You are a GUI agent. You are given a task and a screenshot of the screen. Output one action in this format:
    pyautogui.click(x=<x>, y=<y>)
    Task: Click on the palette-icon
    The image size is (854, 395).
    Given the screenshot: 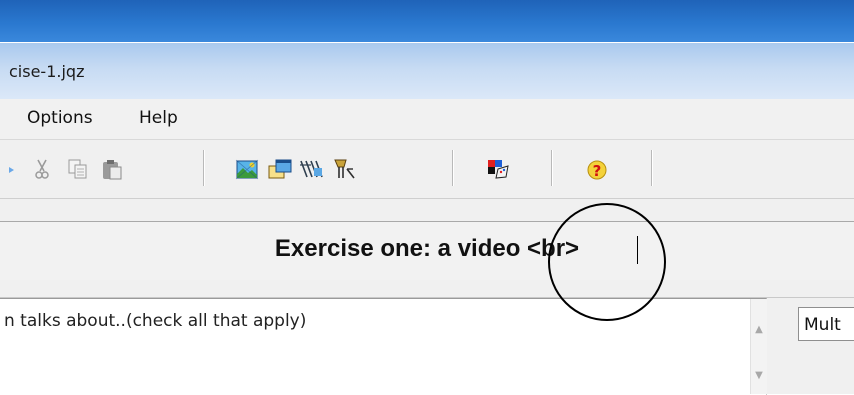 What is the action you would take?
    pyautogui.click(x=498, y=169)
    